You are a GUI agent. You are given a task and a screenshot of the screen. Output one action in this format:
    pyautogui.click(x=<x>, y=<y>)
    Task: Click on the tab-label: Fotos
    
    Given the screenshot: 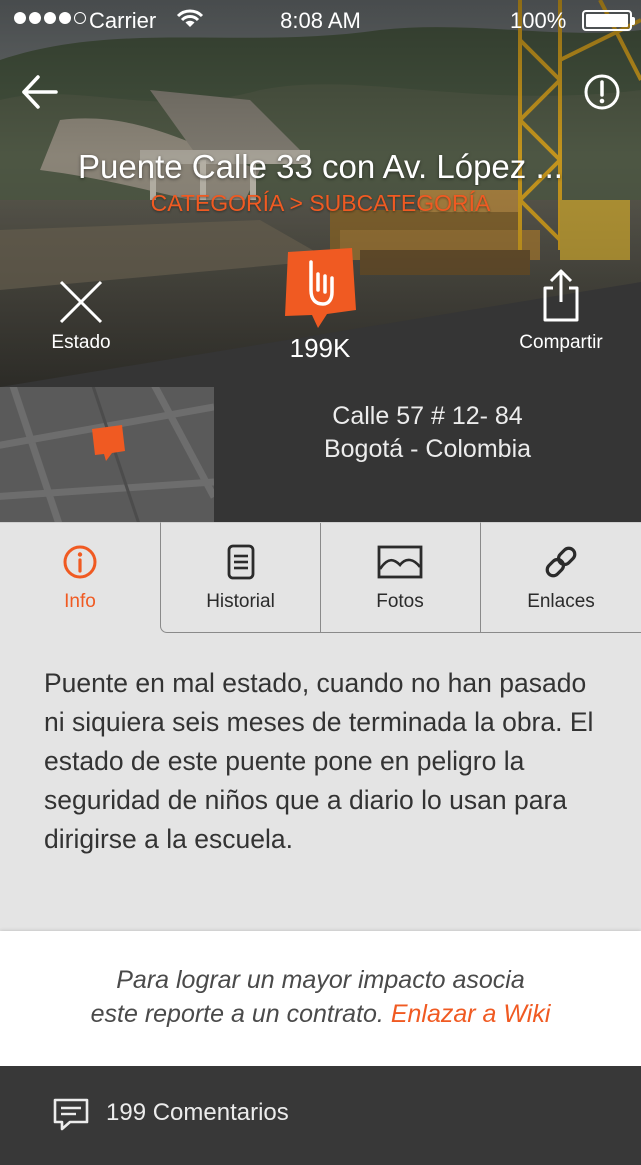 What is the action you would take?
    pyautogui.click(x=400, y=601)
    